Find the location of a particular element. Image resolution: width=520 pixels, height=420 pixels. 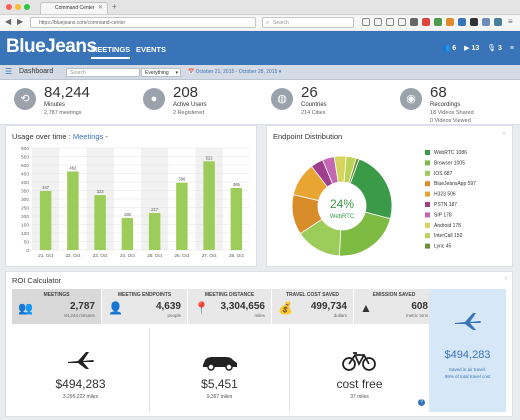

filter-select: Everything ▾ is located at coordinates (161, 72).